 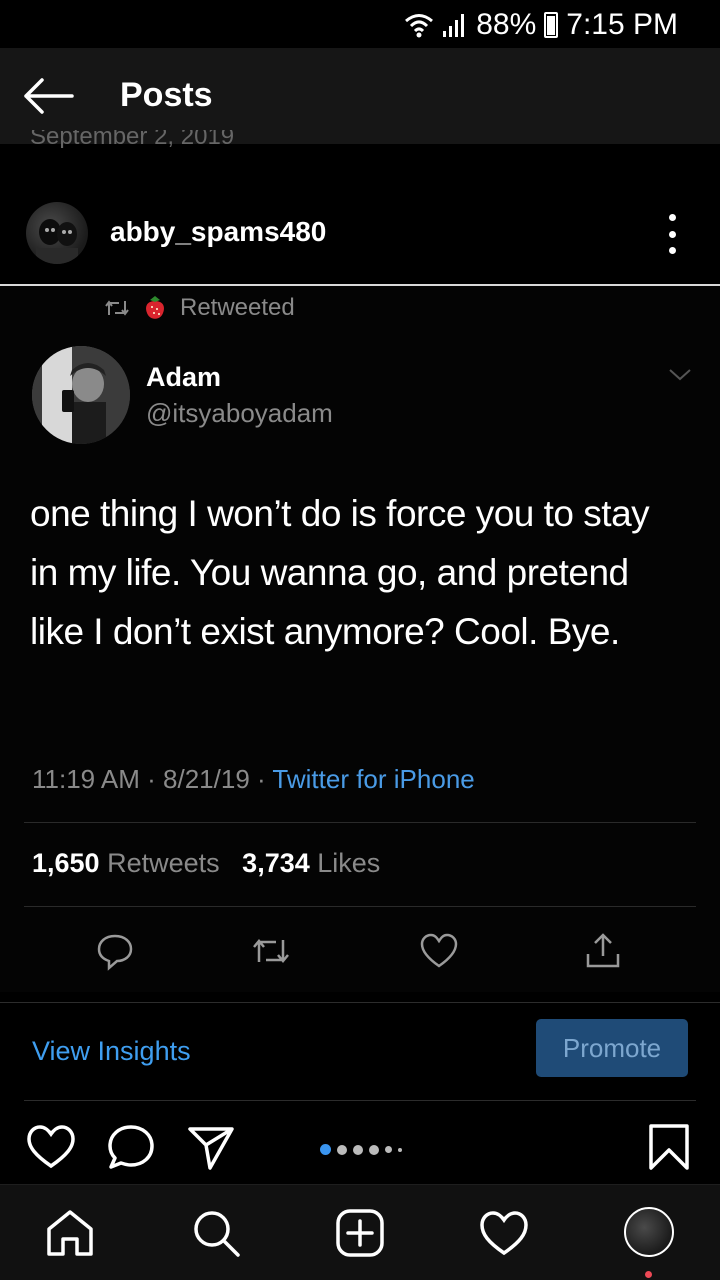 What do you see at coordinates (66, 863) in the screenshot?
I see `retweets-count: 1,650` at bounding box center [66, 863].